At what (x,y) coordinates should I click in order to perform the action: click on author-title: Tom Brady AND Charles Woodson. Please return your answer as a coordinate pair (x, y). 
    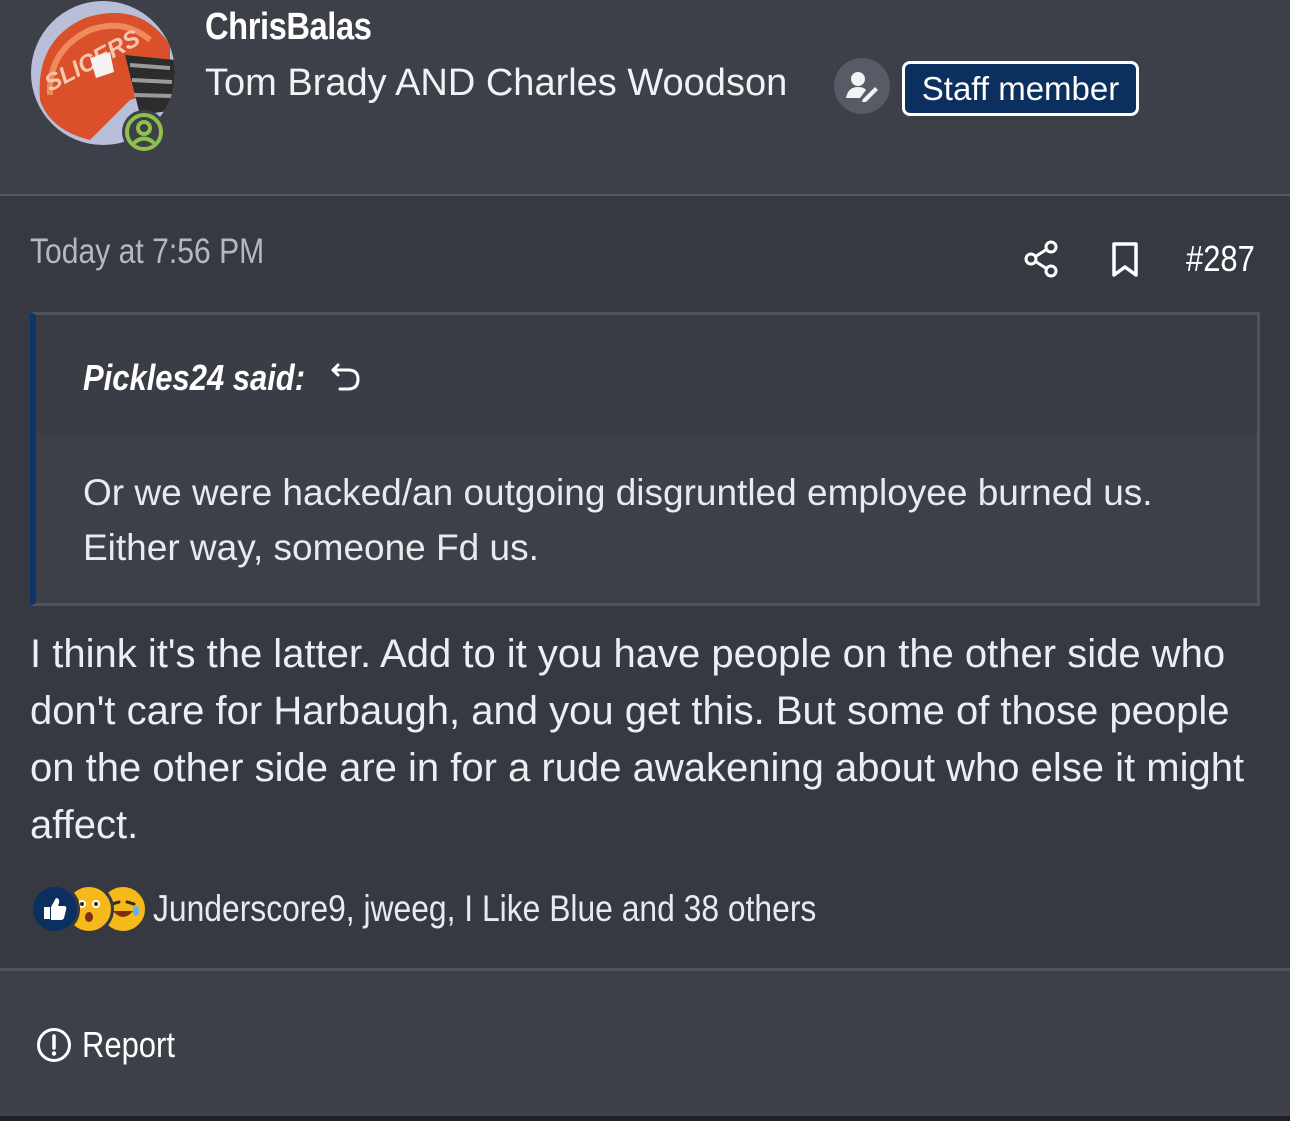
    Looking at the image, I should click on (496, 83).